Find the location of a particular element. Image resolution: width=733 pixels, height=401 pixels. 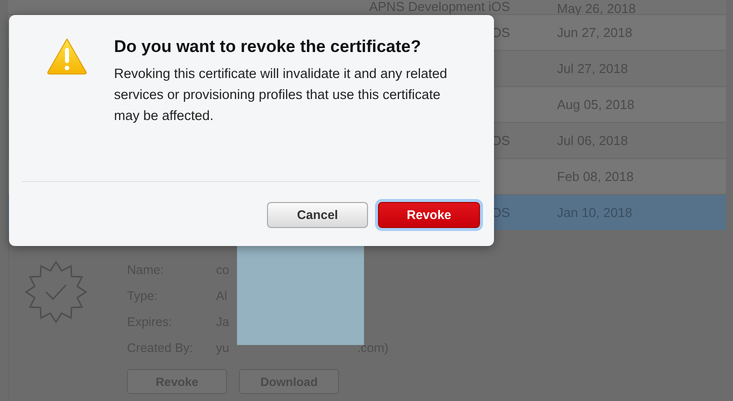

dialog-message: Revoking this certificate will invalidate it and any related services or provisioning profiles that use this certificate may be affected. is located at coordinates (281, 95).